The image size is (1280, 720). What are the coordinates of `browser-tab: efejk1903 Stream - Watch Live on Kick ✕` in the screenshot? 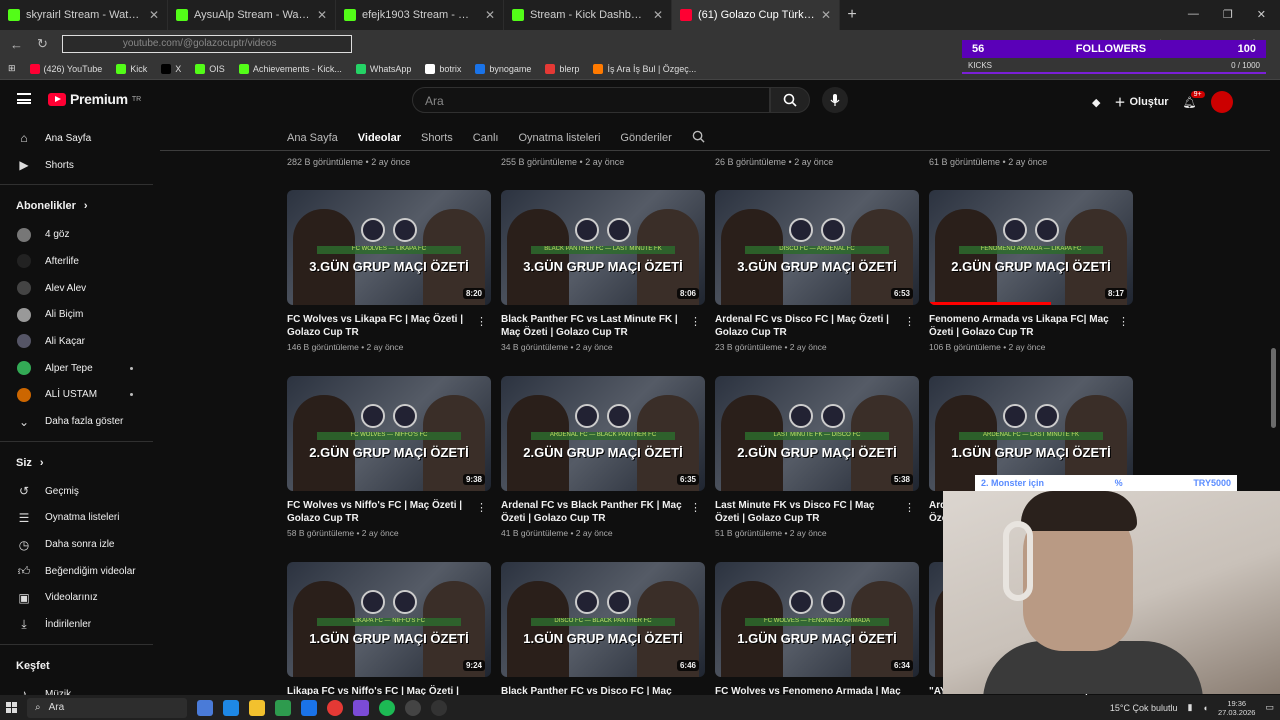 It's located at (420, 15).